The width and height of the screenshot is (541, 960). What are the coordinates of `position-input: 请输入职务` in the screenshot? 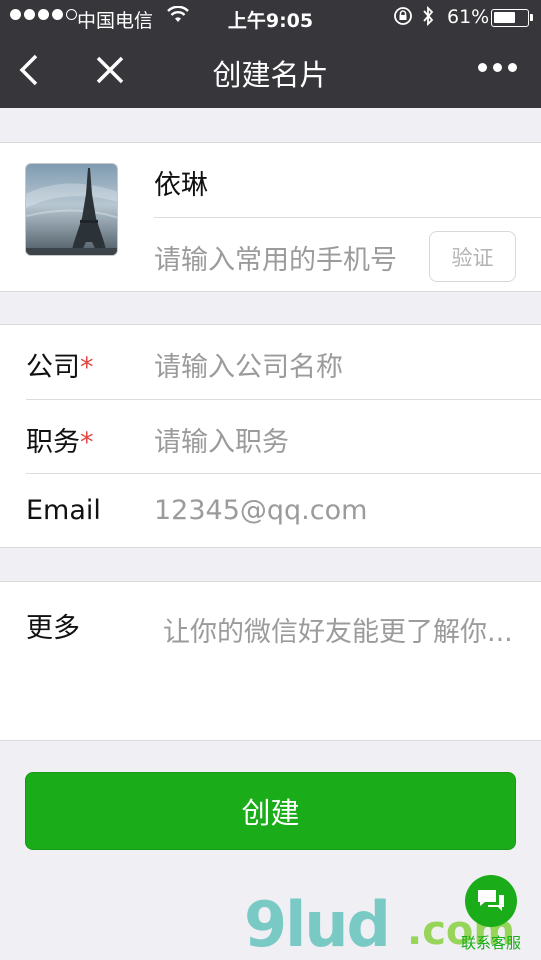 It's located at (221, 439).